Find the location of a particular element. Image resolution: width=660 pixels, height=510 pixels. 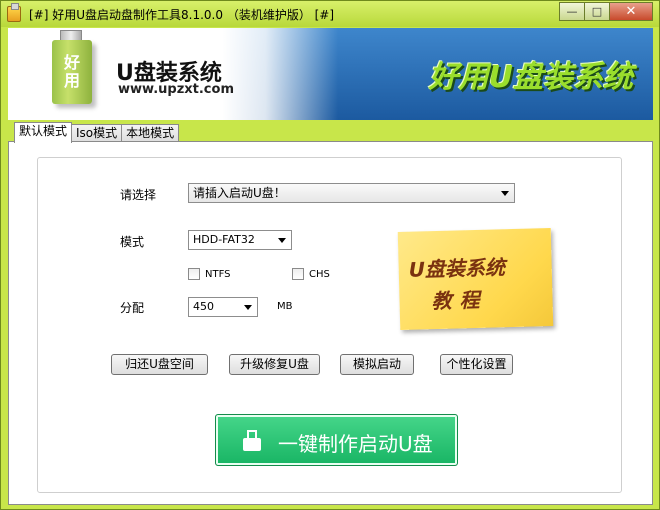

simulate-boot-button: 模拟启动 is located at coordinates (377, 364).